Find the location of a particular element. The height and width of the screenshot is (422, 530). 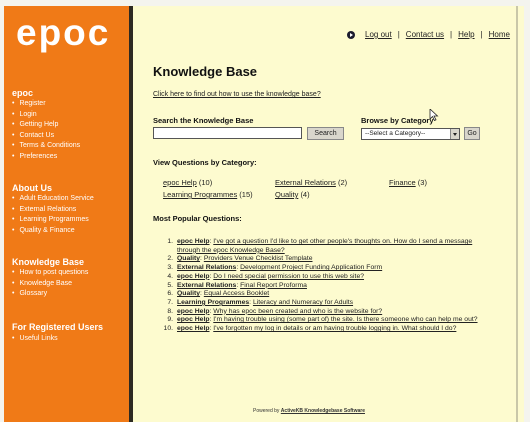

play-circle-icon is located at coordinates (351, 34).